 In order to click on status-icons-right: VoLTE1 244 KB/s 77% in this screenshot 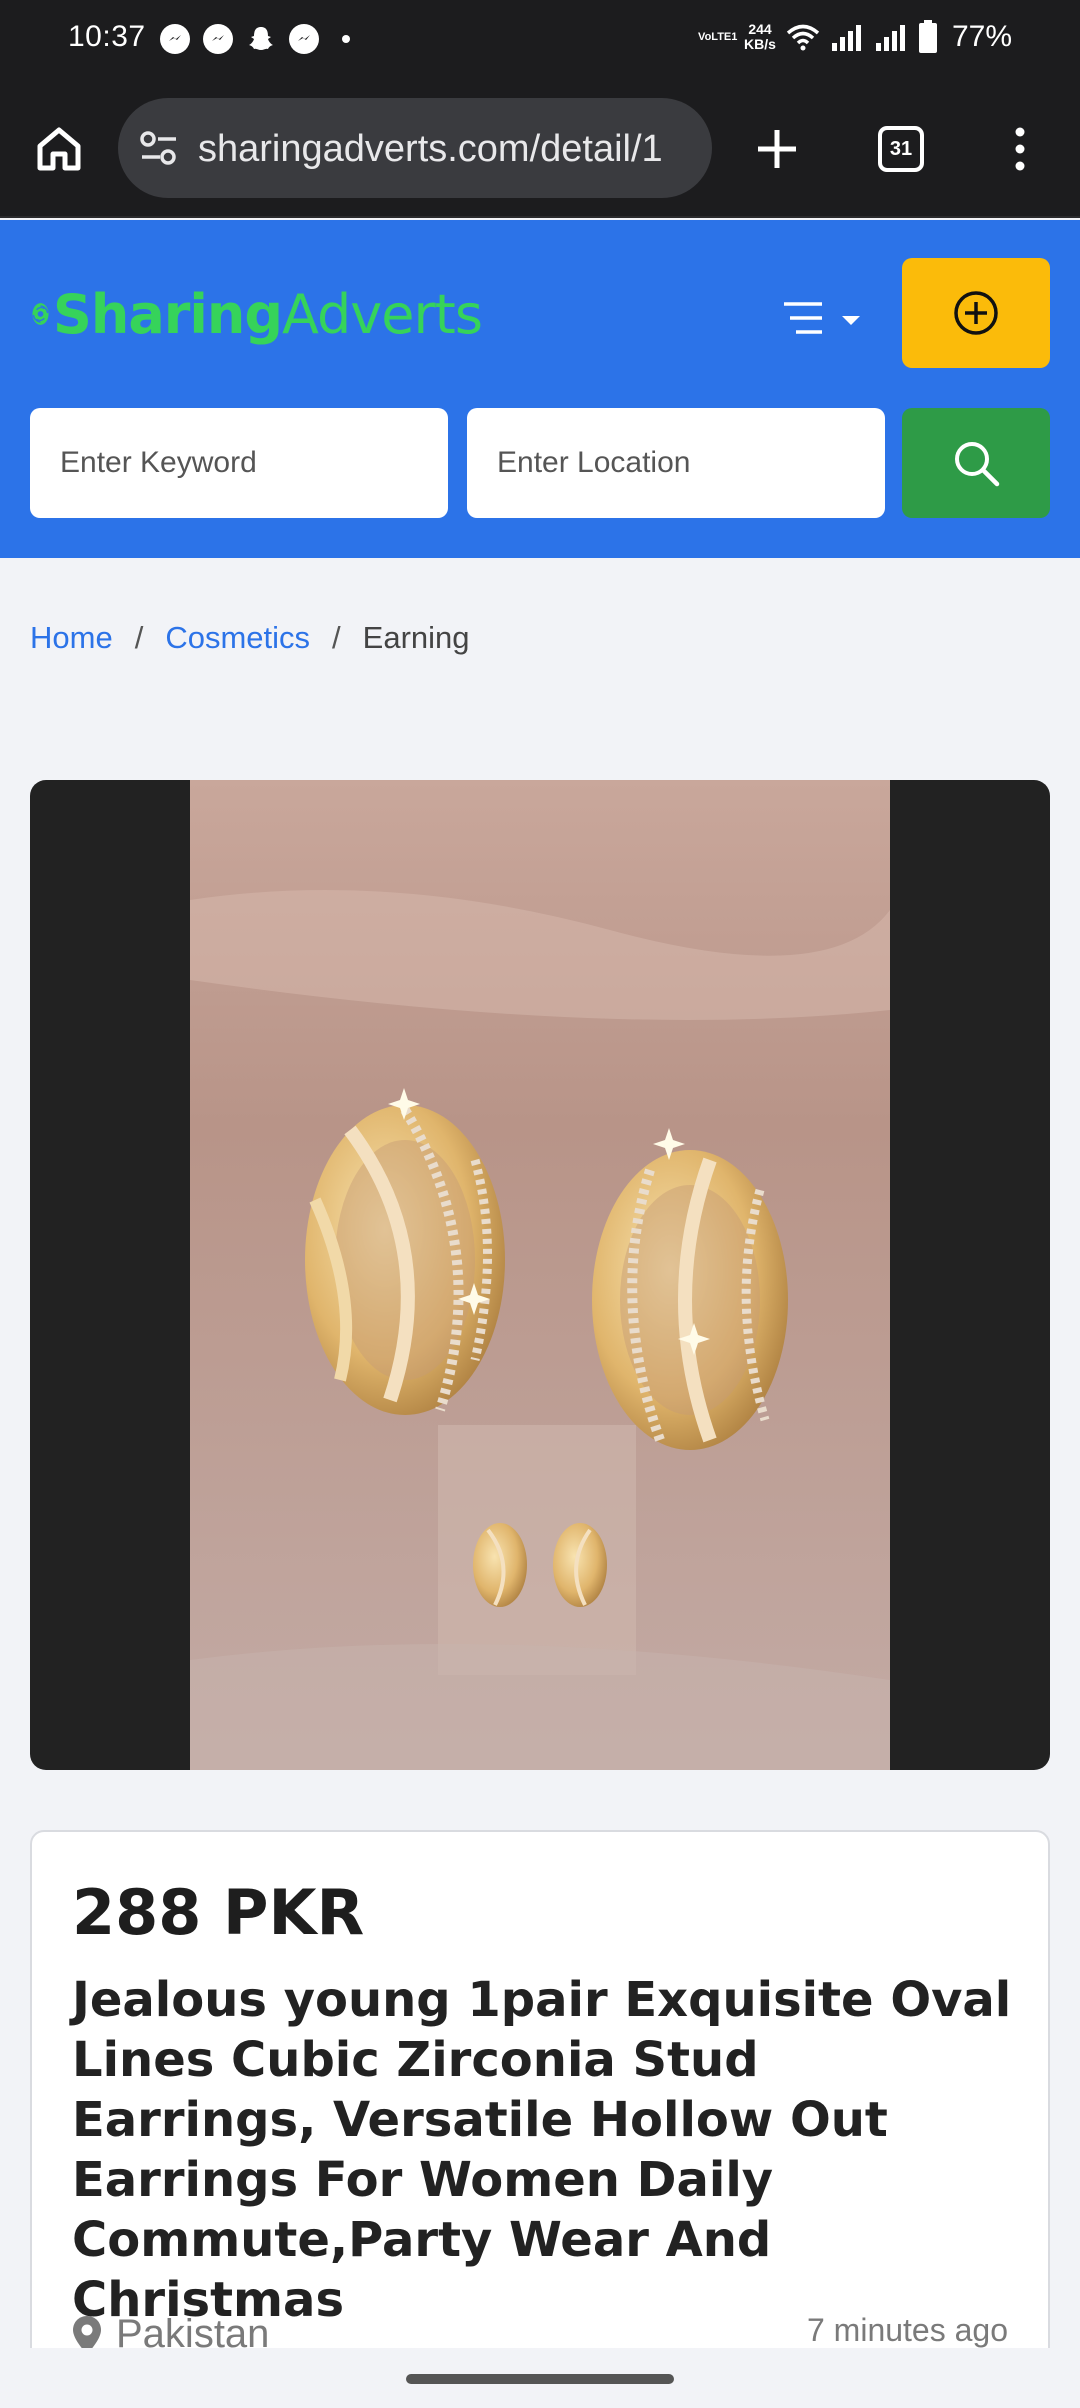, I will do `click(855, 37)`.